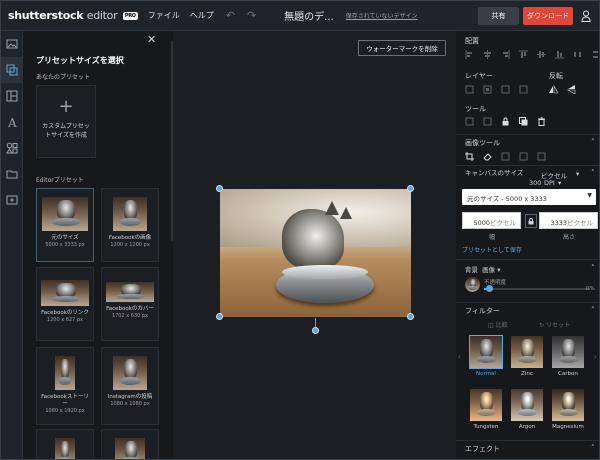  Describe the element at coordinates (523, 121) in the screenshot. I see `duplicate-icon` at that location.